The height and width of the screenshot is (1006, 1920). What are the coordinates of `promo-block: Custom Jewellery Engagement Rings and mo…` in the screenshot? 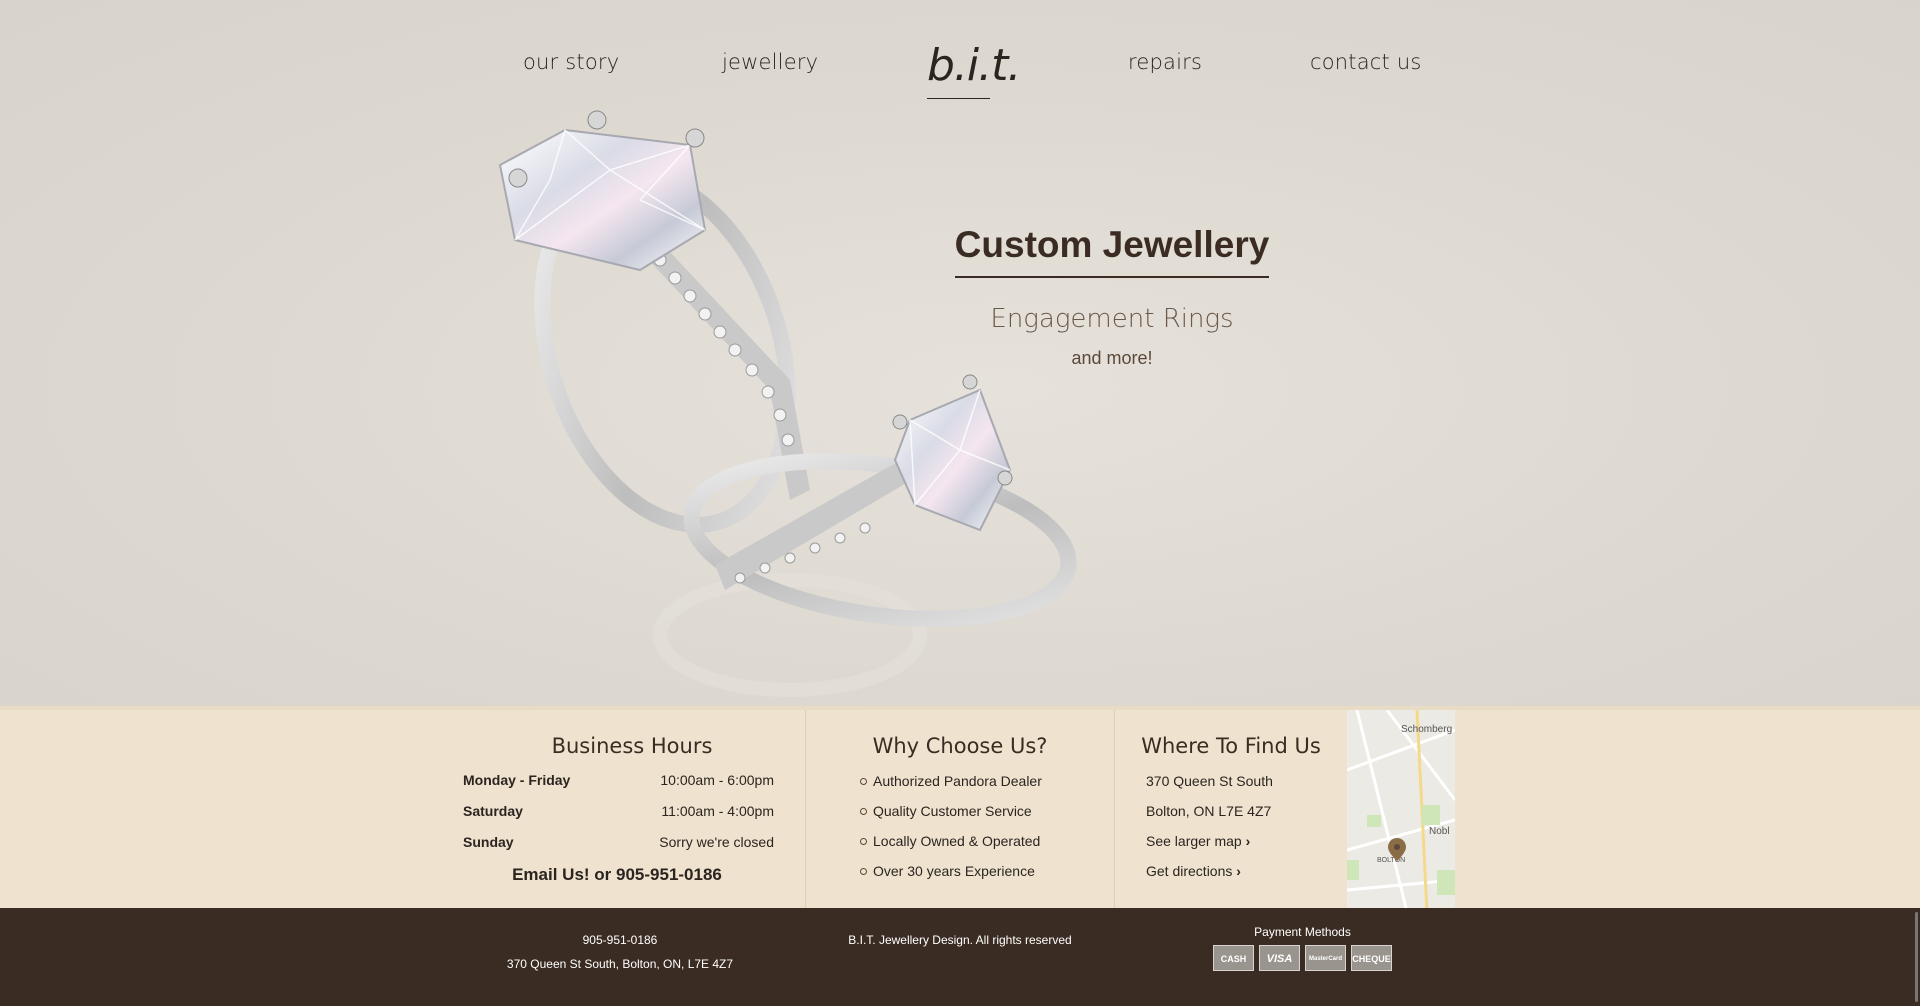 It's located at (1112, 296).